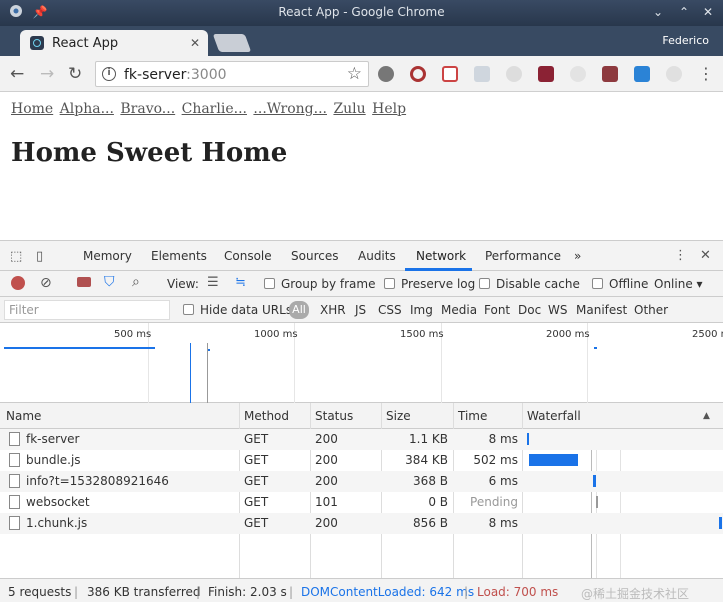  I want to click on tab-memory: Memory, so click(107, 256).